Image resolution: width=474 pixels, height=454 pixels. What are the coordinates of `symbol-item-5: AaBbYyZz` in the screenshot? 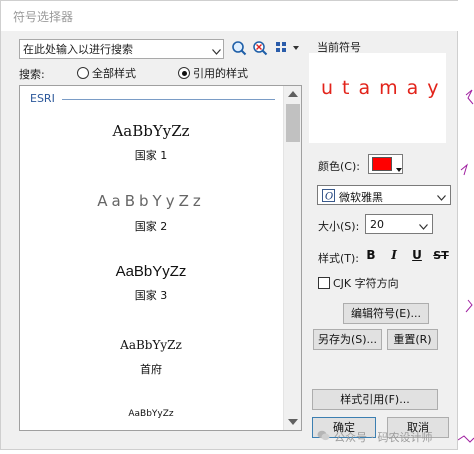 It's located at (151, 414).